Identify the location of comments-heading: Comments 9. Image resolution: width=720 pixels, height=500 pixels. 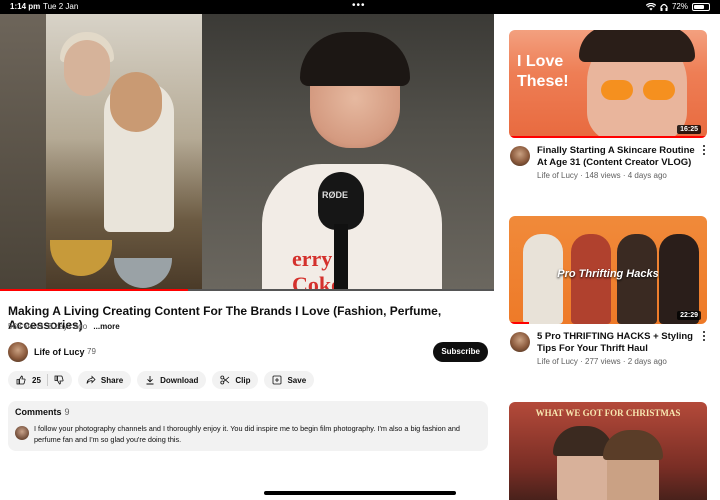
(42, 412).